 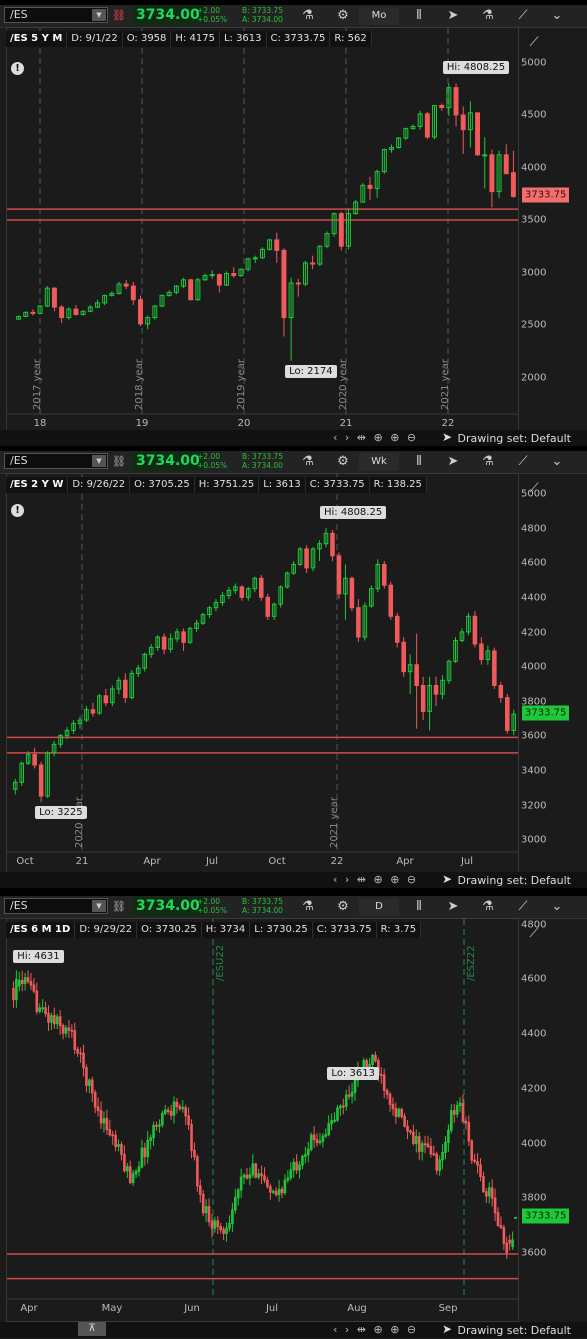 I want to click on bar-low: L: 3613, so click(x=243, y=39).